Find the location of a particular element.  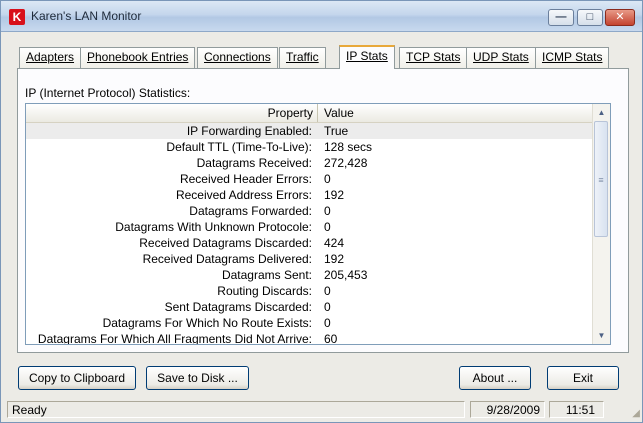

column-header-value: Value is located at coordinates (455, 113).